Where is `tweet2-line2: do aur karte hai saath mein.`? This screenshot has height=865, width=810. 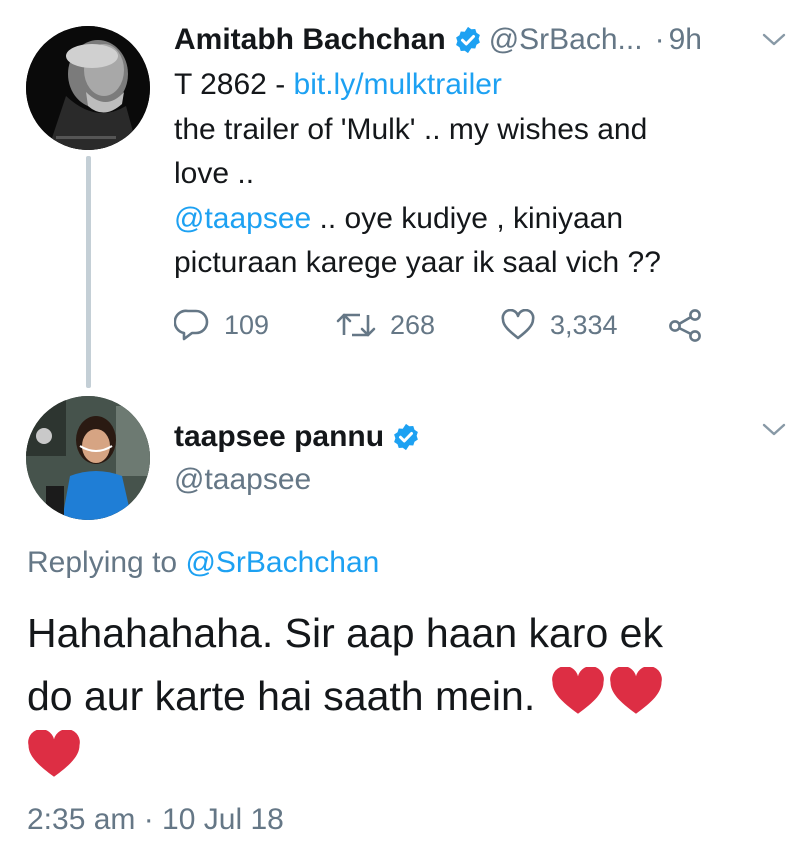 tweet2-line2: do aur karte hai saath mein. is located at coordinates (287, 696).